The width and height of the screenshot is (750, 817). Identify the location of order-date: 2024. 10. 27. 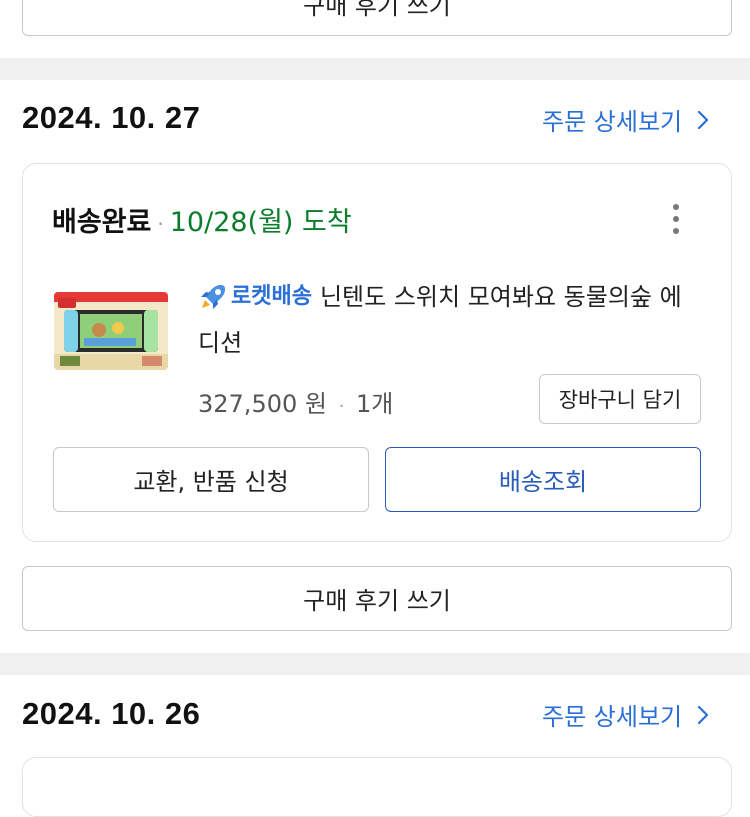
(111, 117).